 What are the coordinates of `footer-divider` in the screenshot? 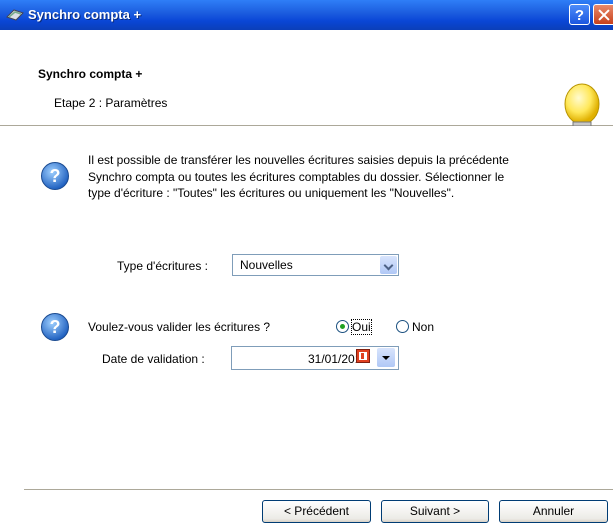 It's located at (318, 491).